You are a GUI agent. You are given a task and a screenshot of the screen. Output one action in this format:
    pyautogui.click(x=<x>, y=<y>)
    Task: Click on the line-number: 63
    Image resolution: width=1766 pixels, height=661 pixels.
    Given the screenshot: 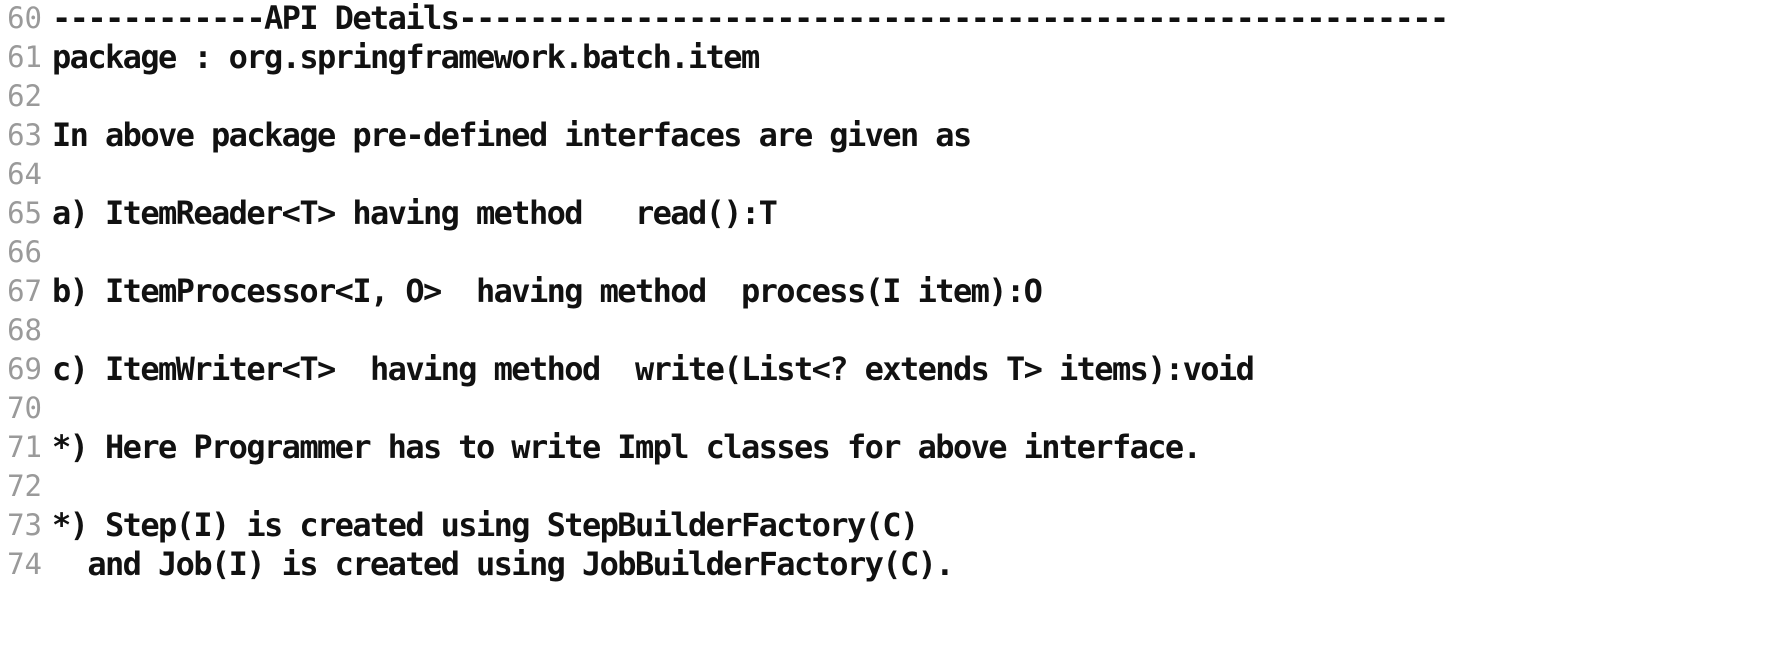 What is the action you would take?
    pyautogui.click(x=24, y=135)
    